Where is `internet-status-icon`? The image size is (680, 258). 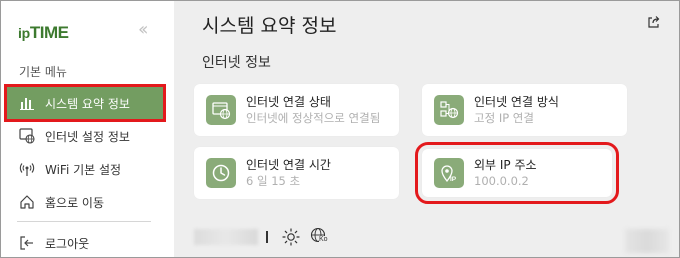
internet-status-icon is located at coordinates (221, 110).